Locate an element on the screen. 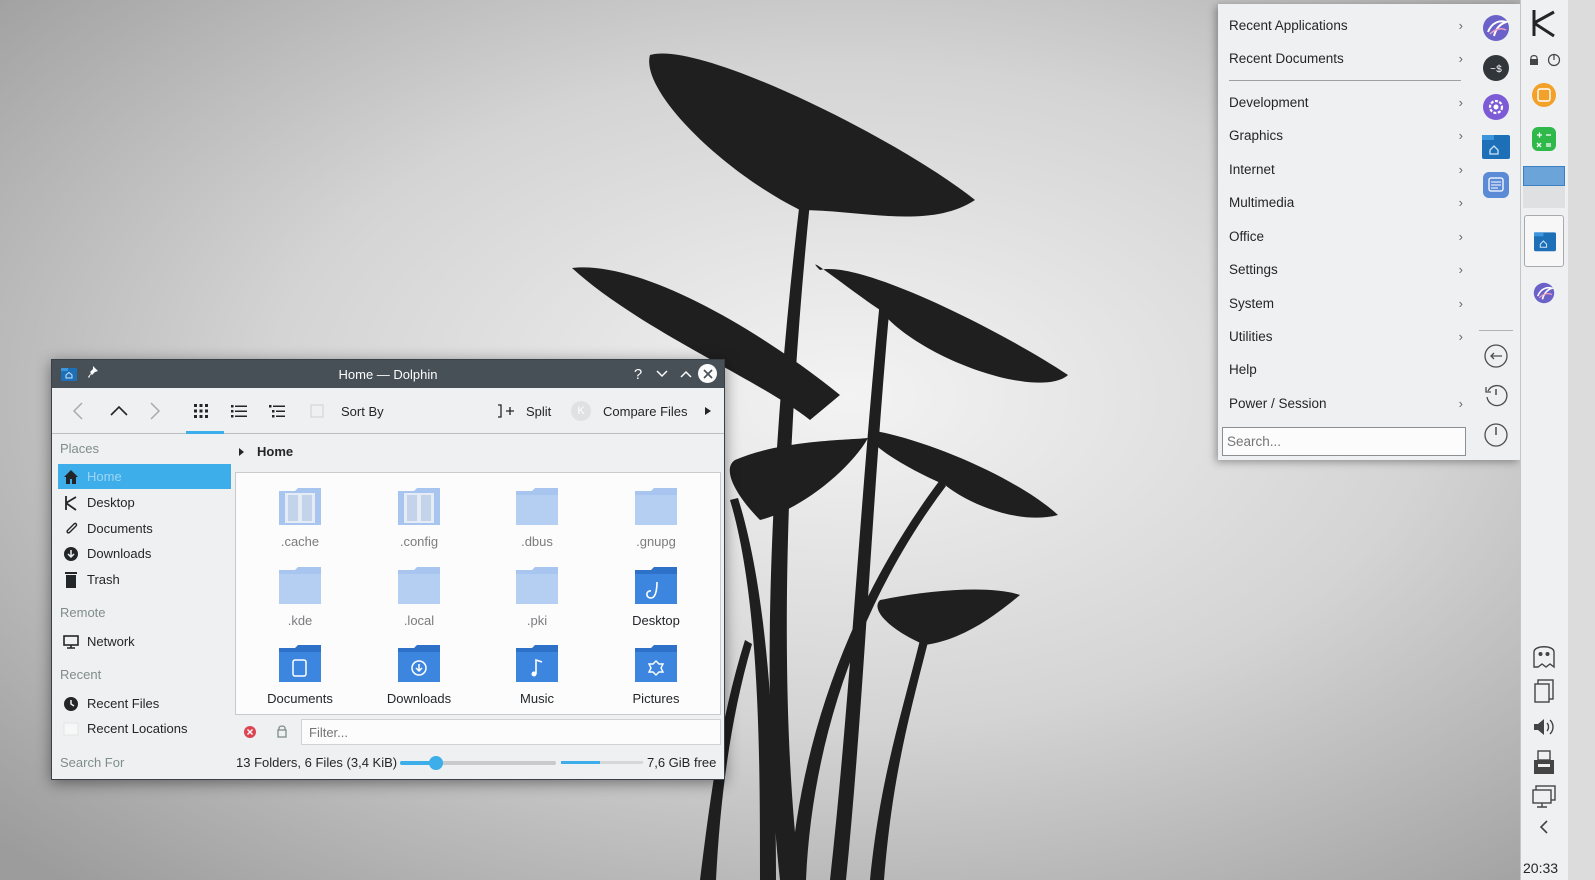 Image resolution: width=1595 pixels, height=880 pixels. sort-by-button: Sort By is located at coordinates (362, 411).